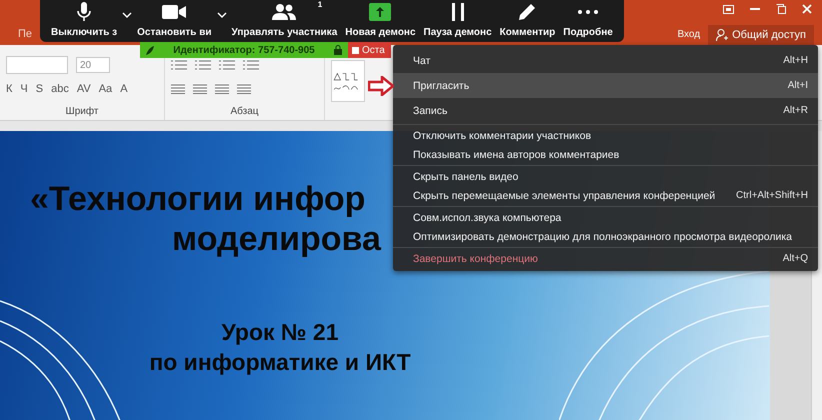 This screenshot has width=822, height=420. I want to click on pencil-icon, so click(527, 12).